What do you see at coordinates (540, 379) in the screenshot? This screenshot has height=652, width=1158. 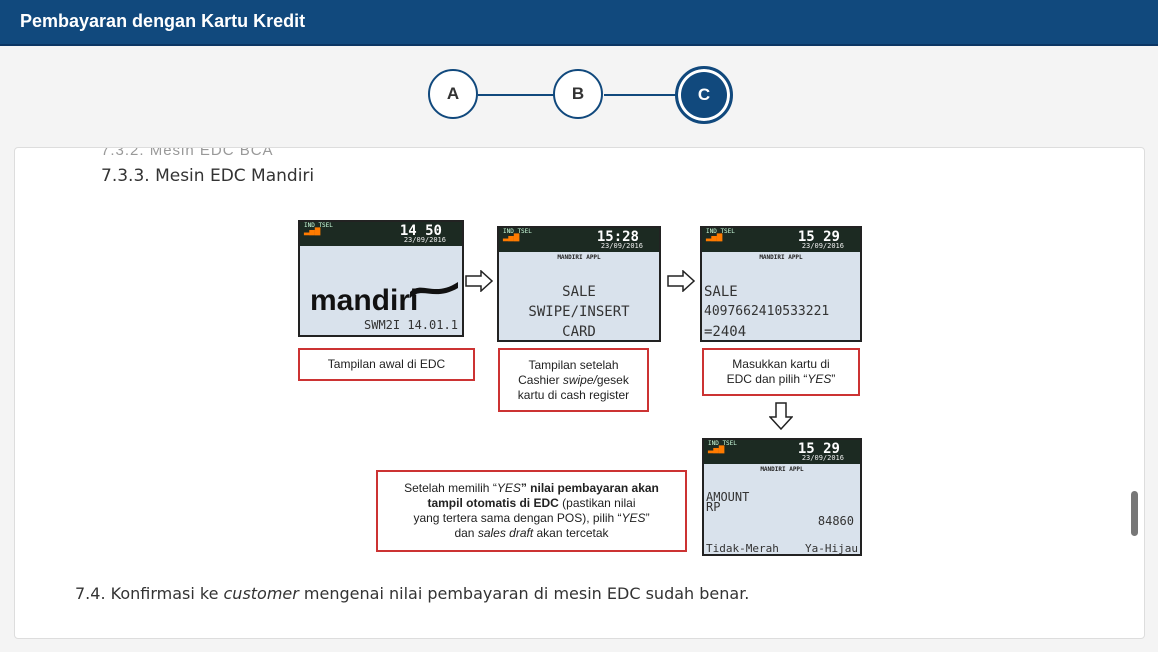 I see `caption-text: Cashier` at bounding box center [540, 379].